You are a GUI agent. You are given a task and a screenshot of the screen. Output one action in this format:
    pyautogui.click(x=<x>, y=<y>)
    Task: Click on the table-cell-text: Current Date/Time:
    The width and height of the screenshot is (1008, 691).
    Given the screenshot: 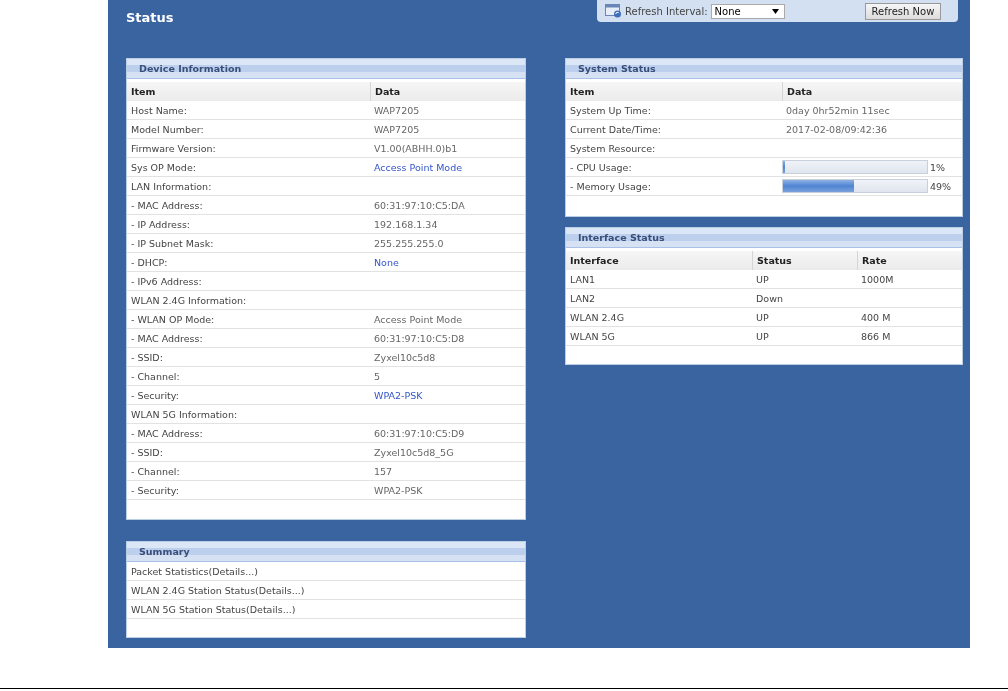 What is the action you would take?
    pyautogui.click(x=616, y=129)
    